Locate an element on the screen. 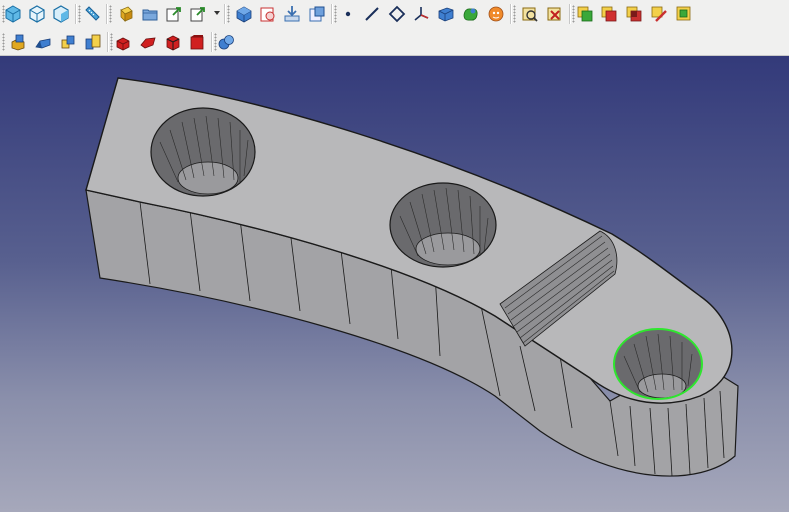  line-icon is located at coordinates (372, 14).